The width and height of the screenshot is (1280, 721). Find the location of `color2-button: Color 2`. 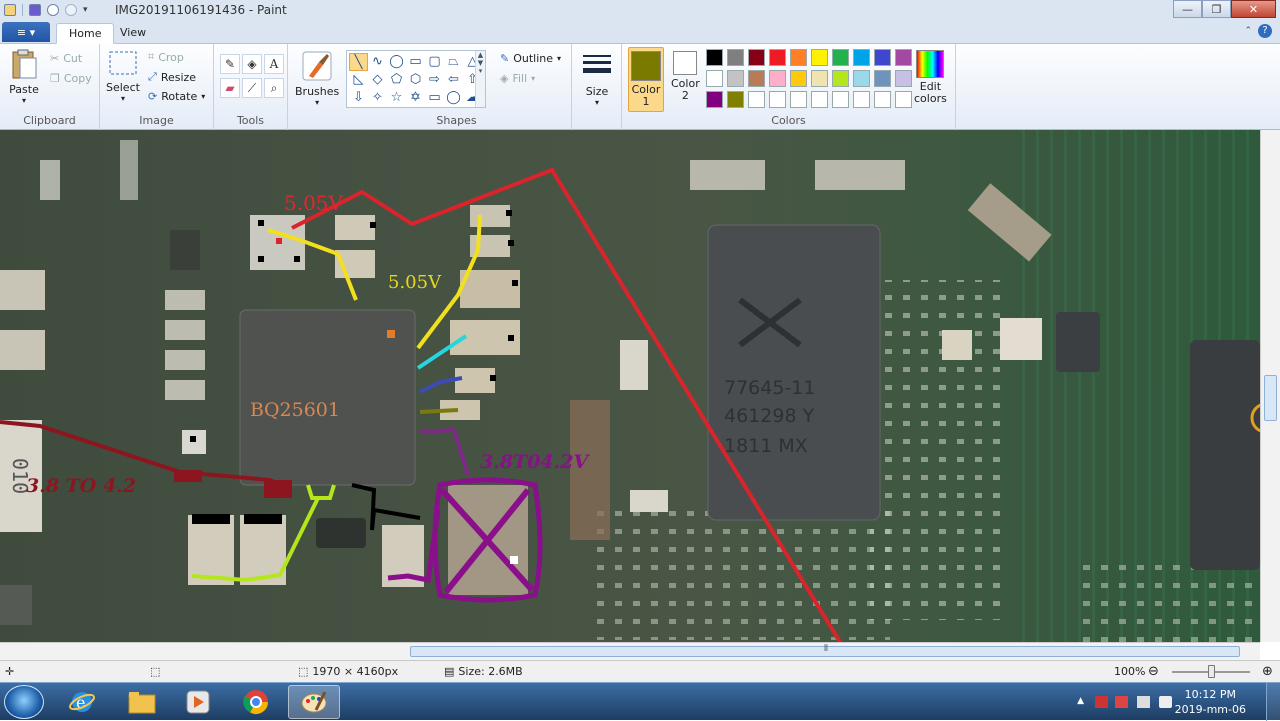

color2-button: Color 2 is located at coordinates (685, 76).